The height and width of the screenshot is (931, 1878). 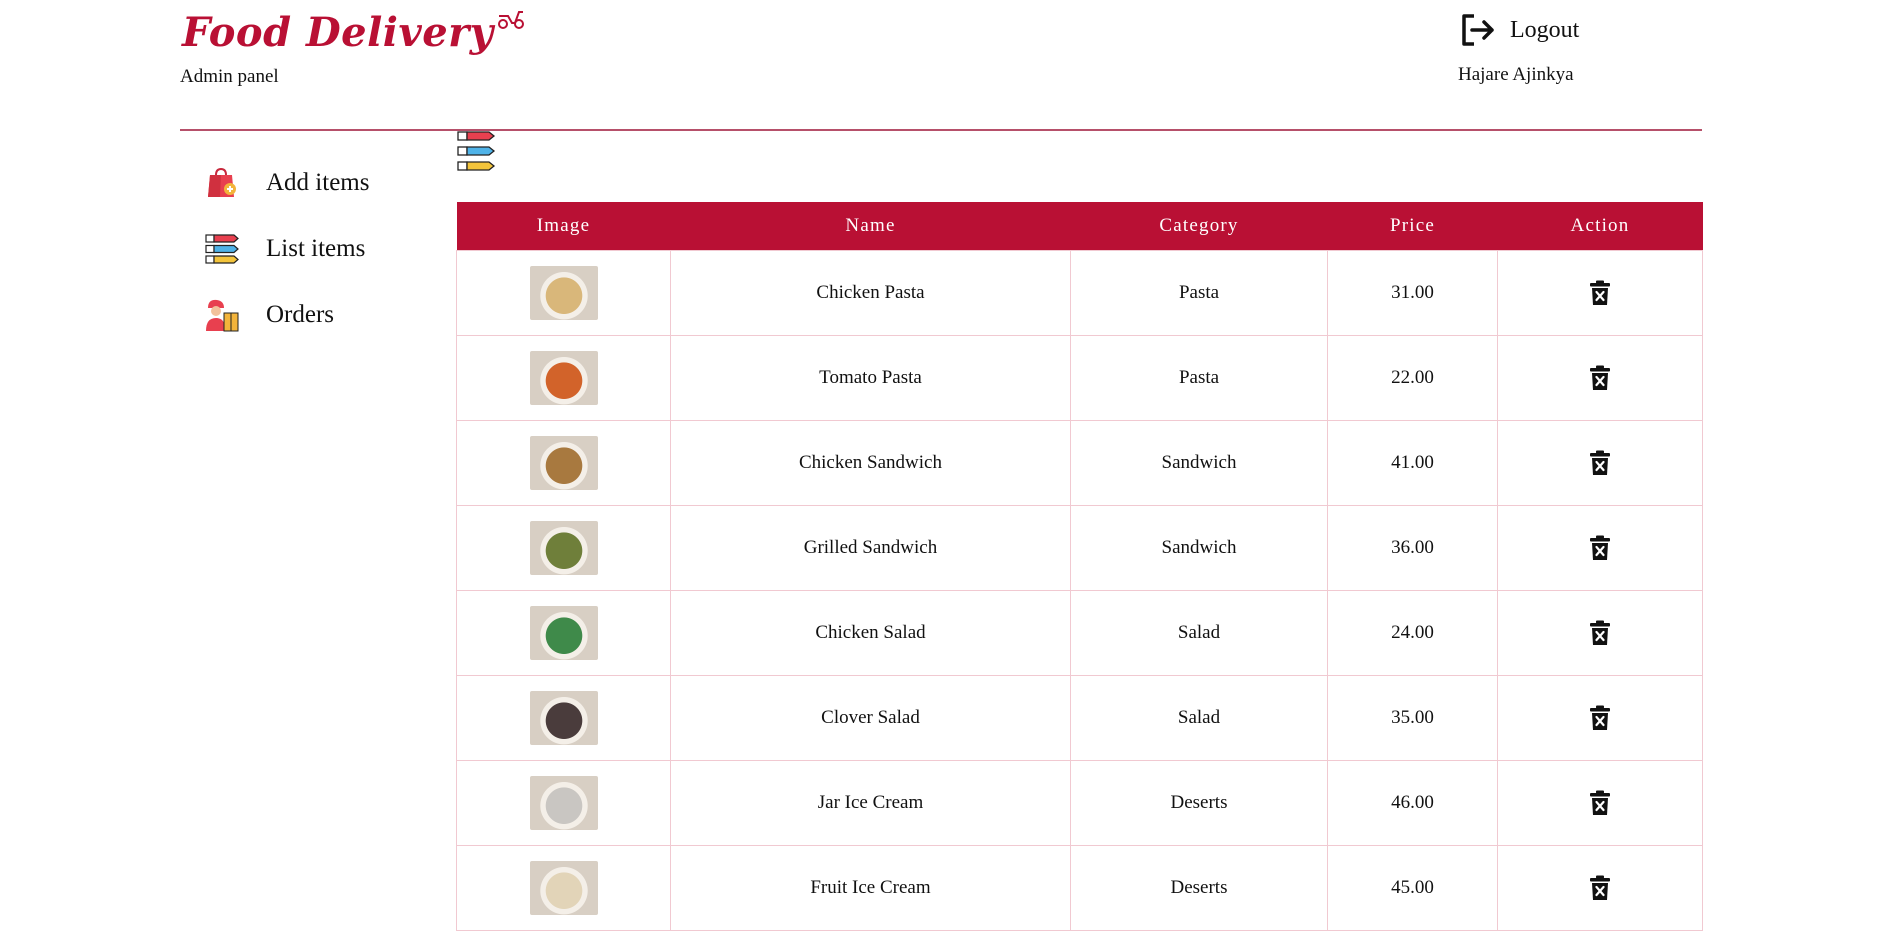 I want to click on food-name-cell: Jar Ice Cream, so click(x=870, y=803).